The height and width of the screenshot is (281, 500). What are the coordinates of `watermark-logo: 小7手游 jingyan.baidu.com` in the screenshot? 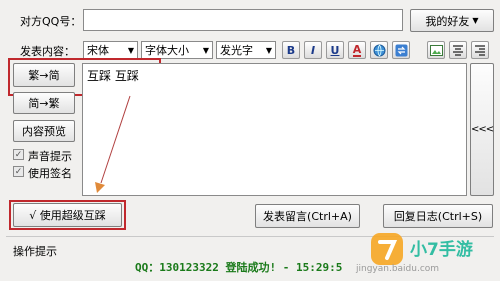 It's located at (425, 251).